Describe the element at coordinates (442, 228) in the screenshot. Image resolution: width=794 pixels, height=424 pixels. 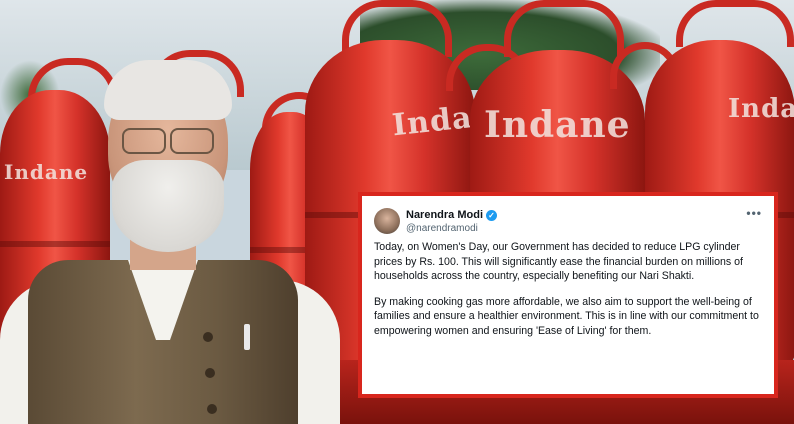
I see `author-handle: @narendramodi` at that location.